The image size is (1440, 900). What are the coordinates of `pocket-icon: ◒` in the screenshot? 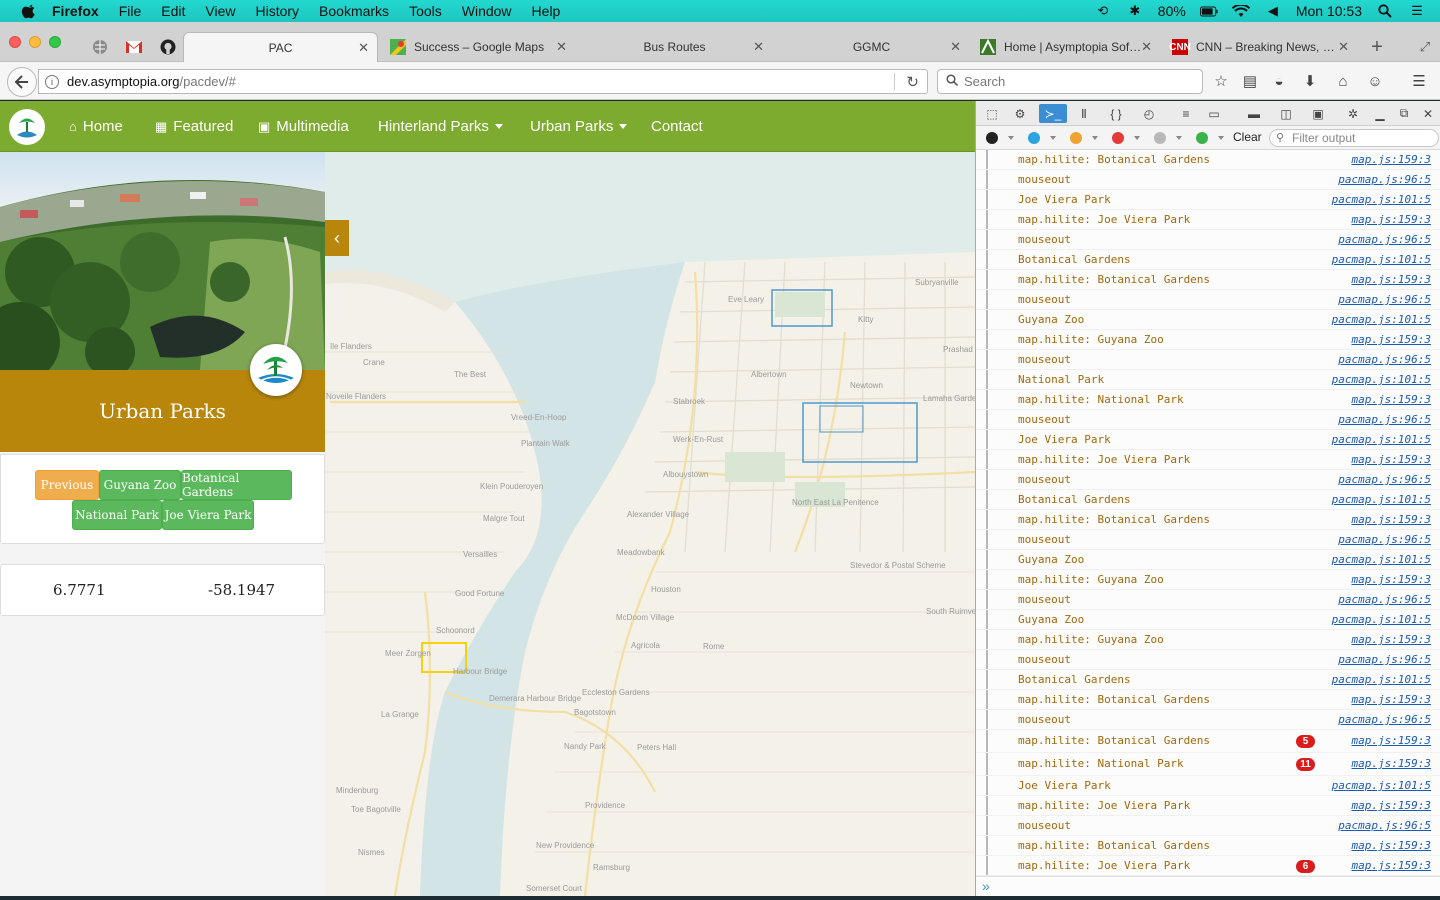 It's located at (1279, 81).